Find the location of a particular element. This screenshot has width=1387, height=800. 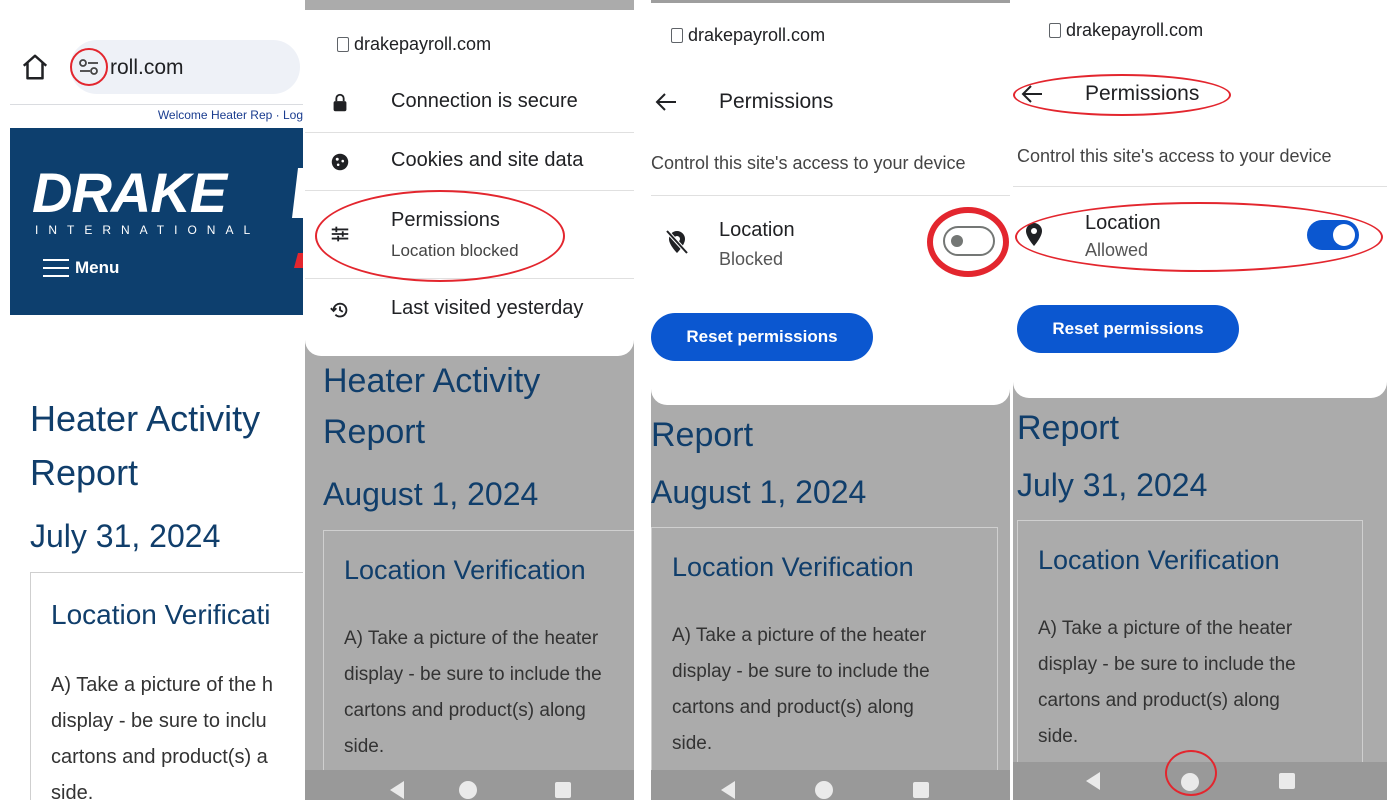

address-text: roll.com is located at coordinates (147, 67).